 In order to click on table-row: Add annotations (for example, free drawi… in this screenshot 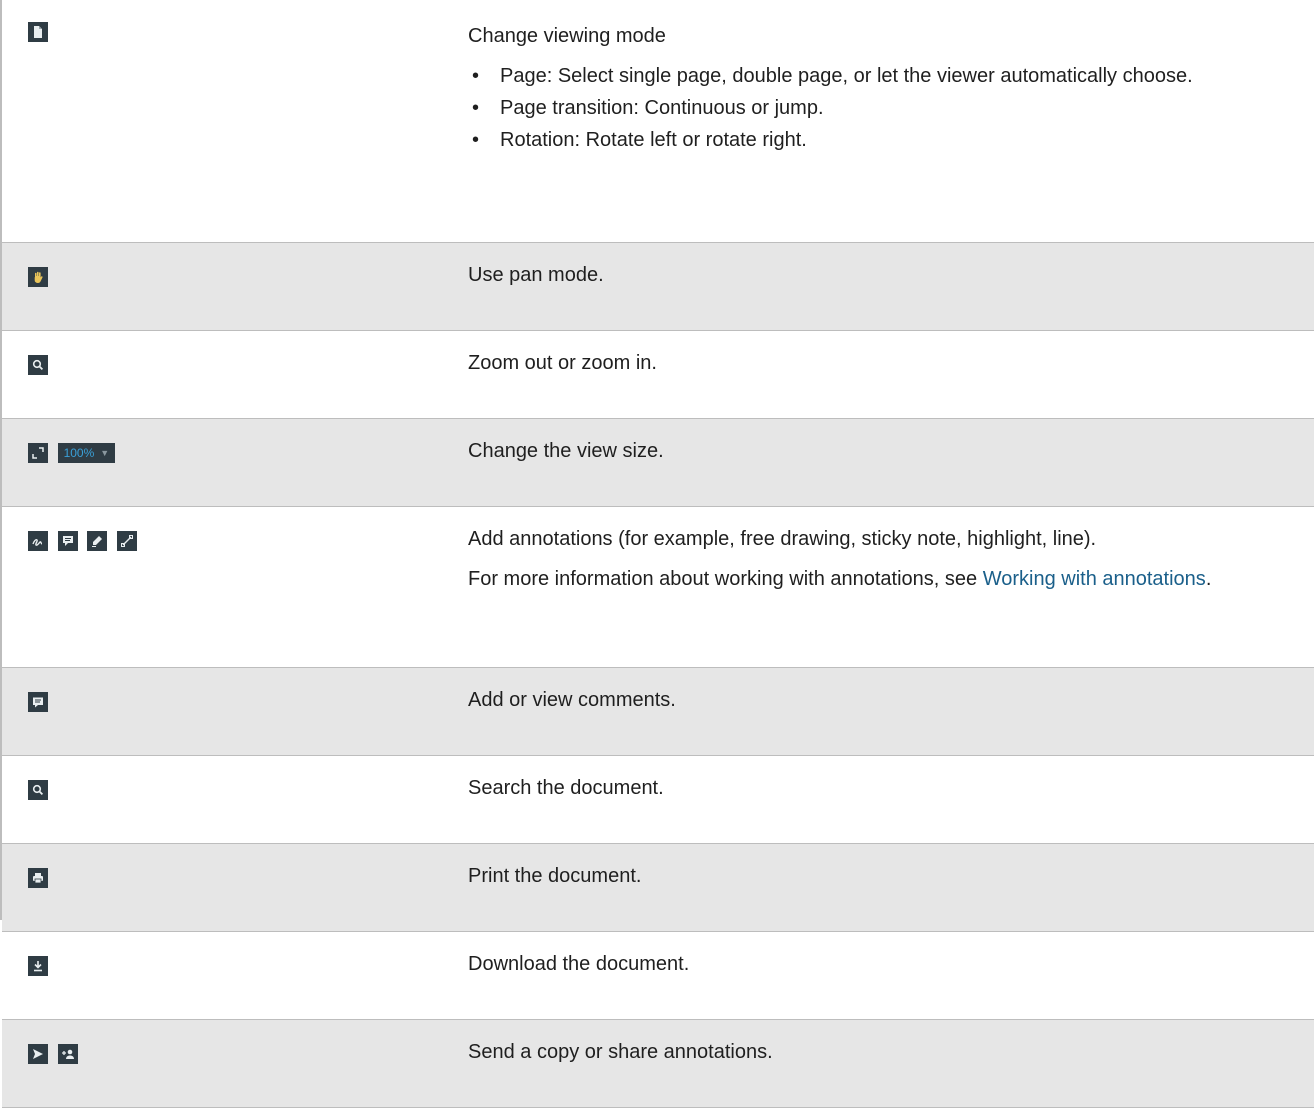, I will do `click(658, 587)`.